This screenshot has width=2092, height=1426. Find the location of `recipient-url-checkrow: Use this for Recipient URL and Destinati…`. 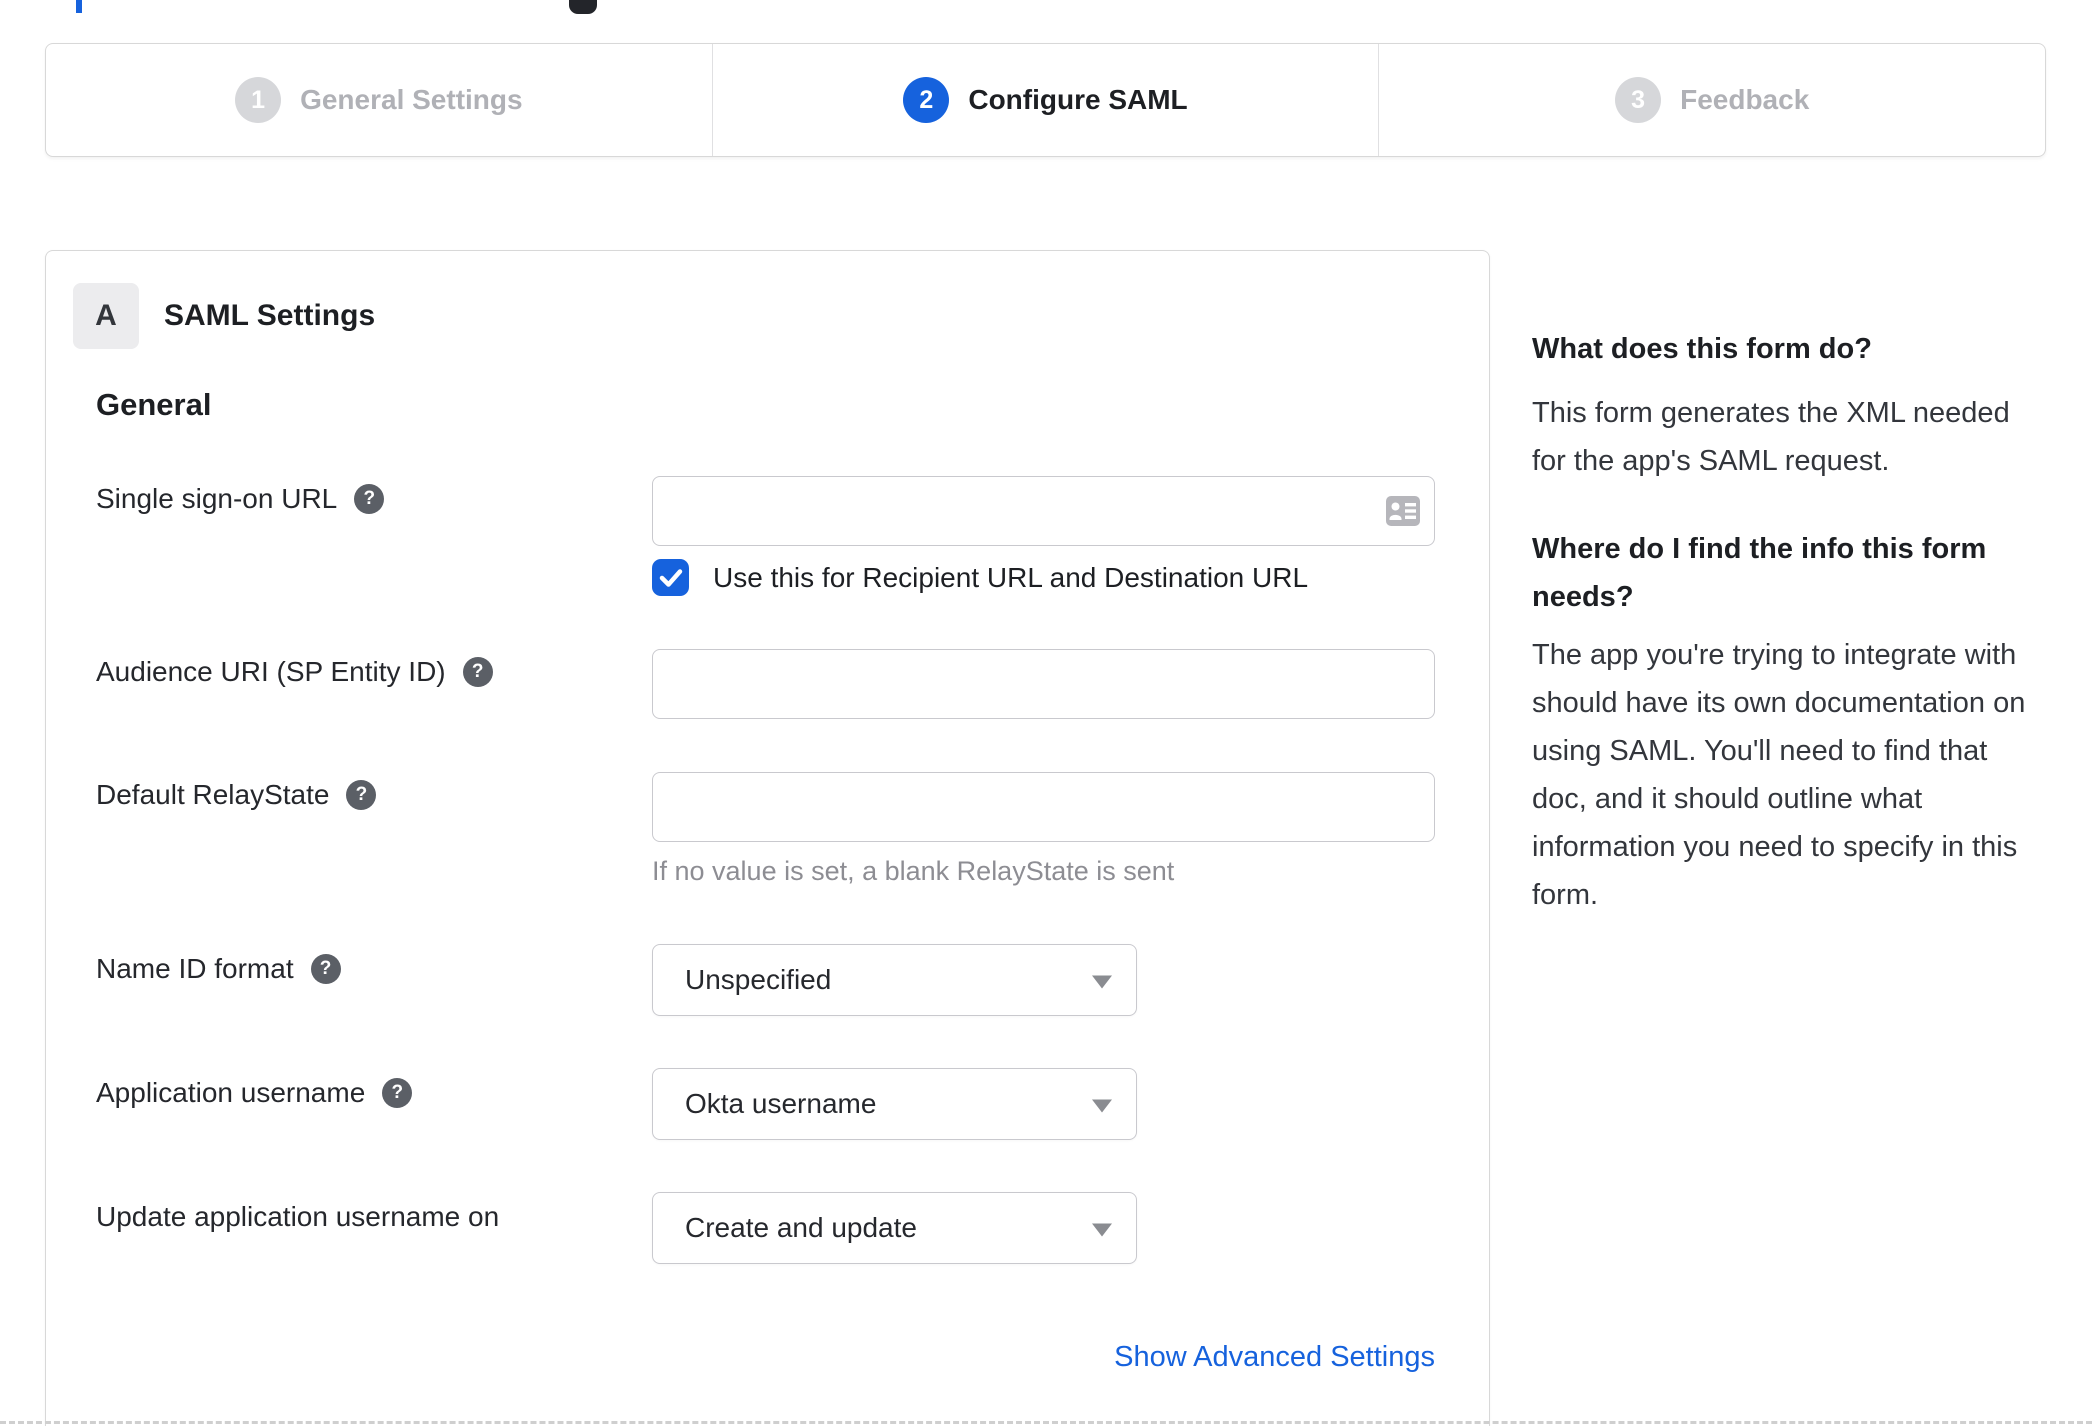

recipient-url-checkrow: Use this for Recipient URL and Destinati… is located at coordinates (980, 577).